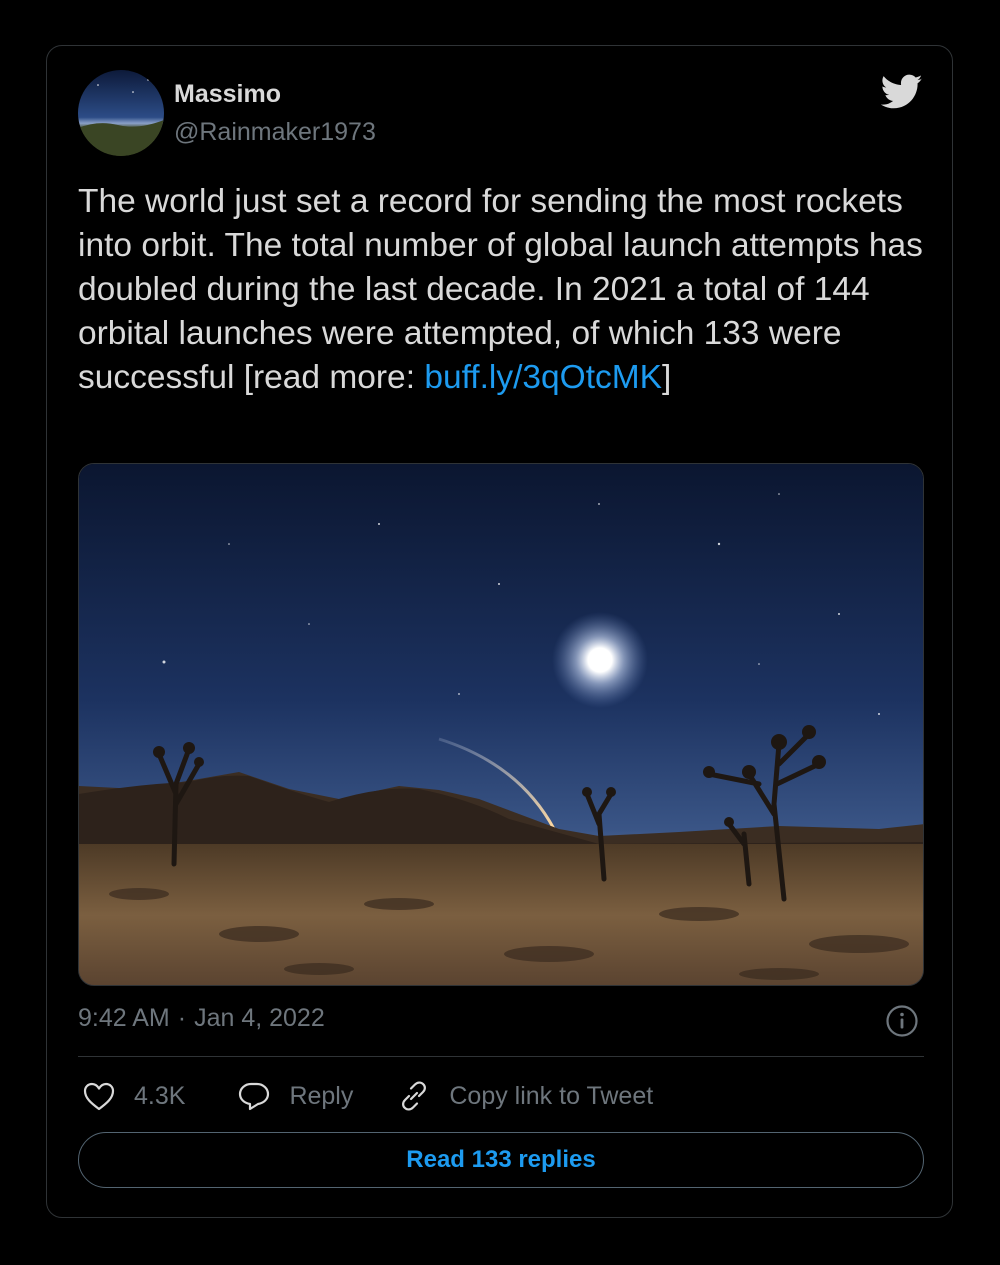 The width and height of the screenshot is (1000, 1265). I want to click on author-name: Massimo, so click(227, 94).